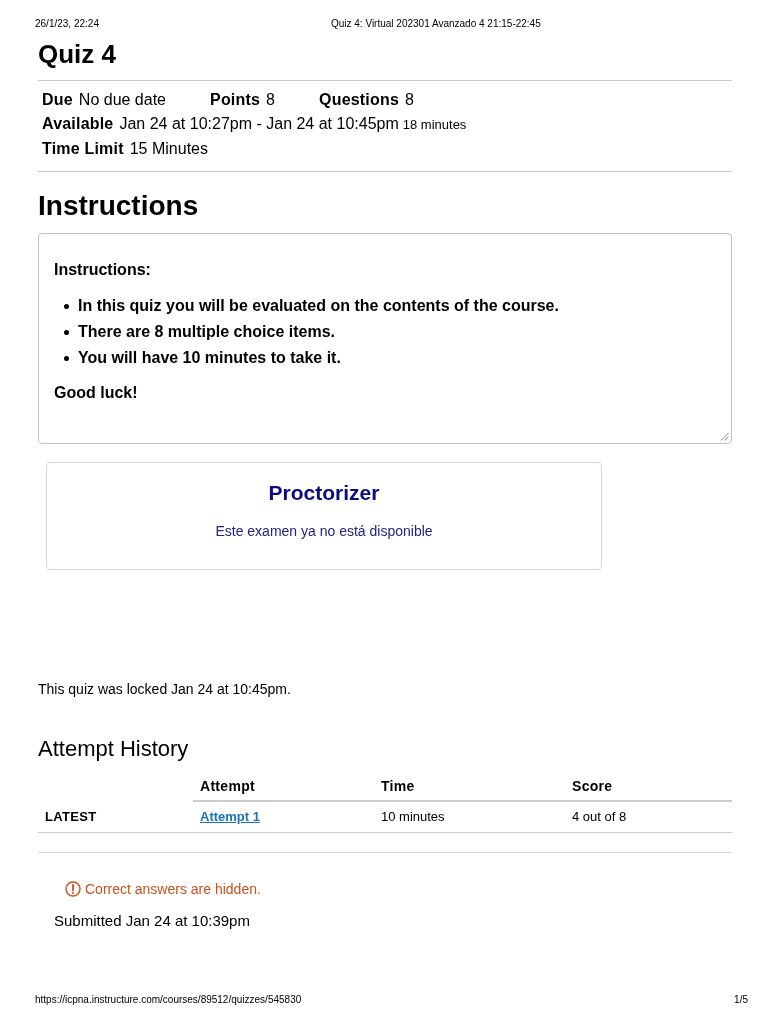  What do you see at coordinates (741, 1000) in the screenshot?
I see `page-number: 1/5` at bounding box center [741, 1000].